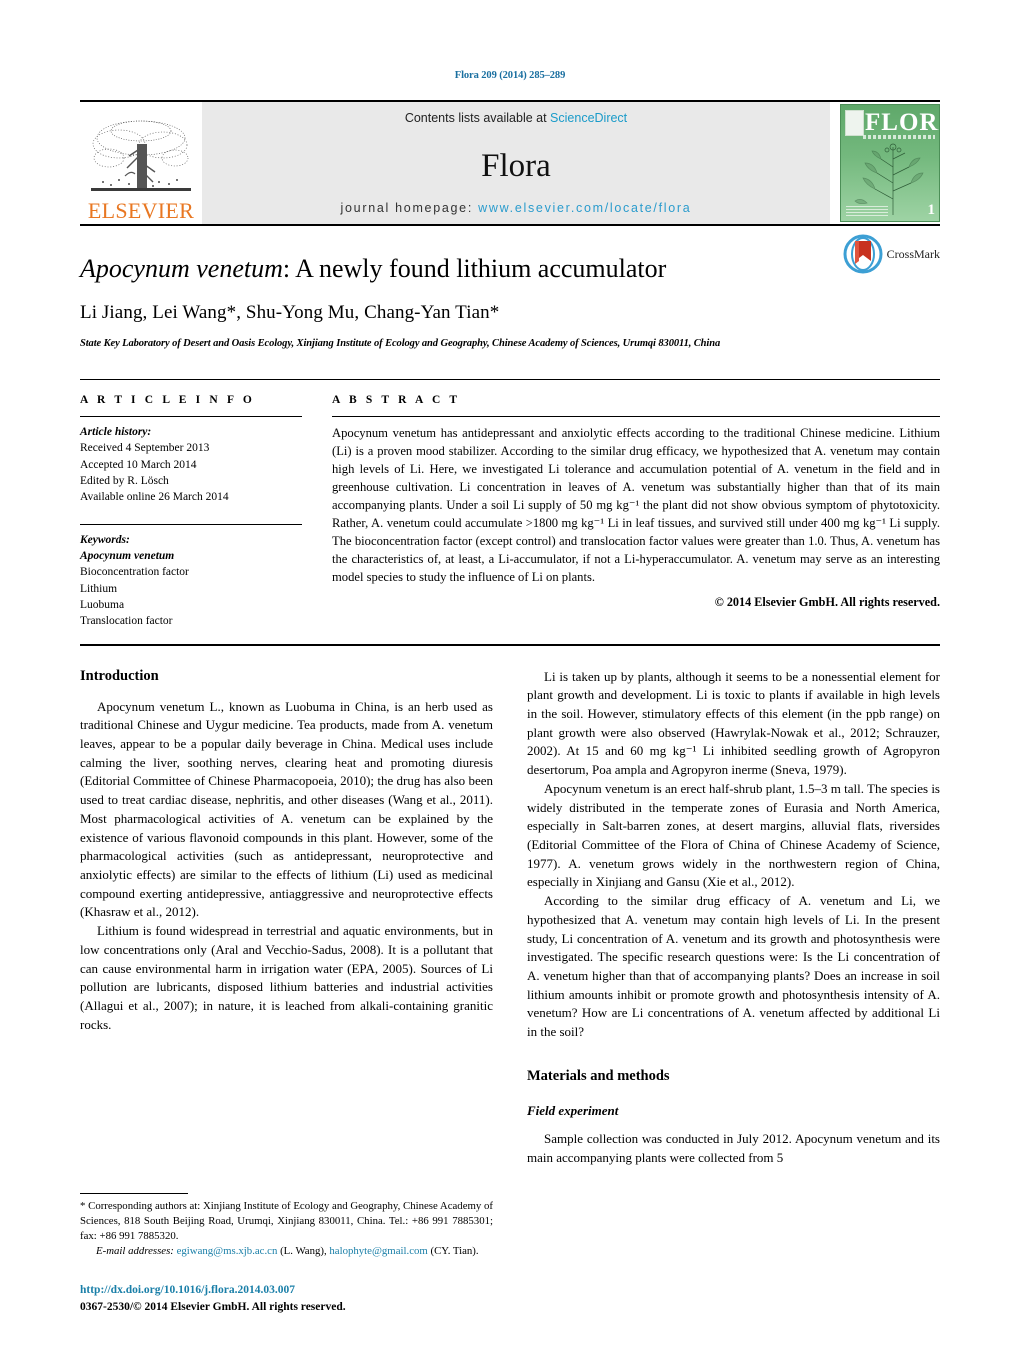  What do you see at coordinates (134, 572) in the screenshot?
I see `keyword-item: Bioconcentration factor` at bounding box center [134, 572].